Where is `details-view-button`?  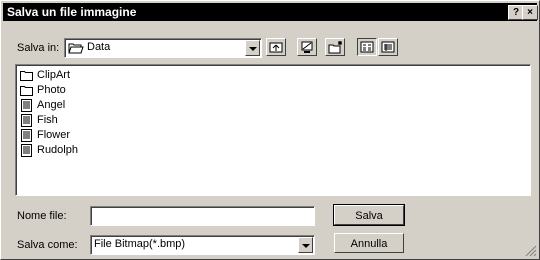 details-view-button is located at coordinates (388, 47).